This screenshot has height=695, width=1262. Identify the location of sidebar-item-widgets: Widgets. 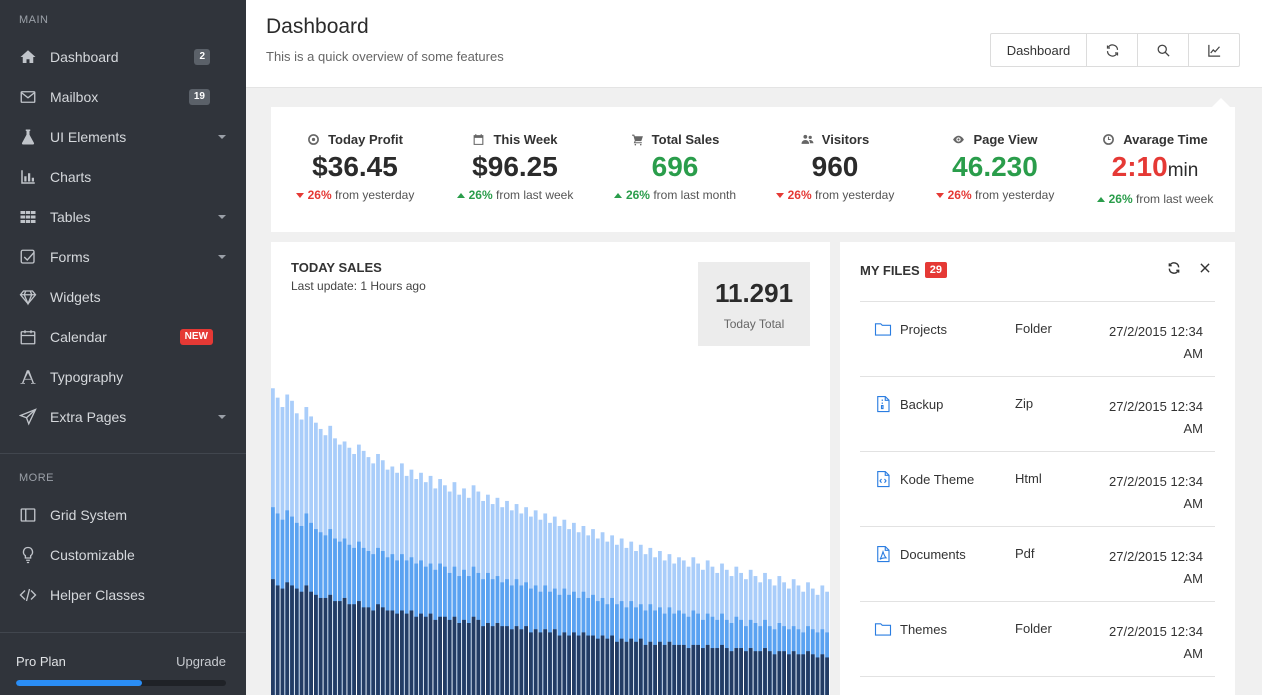
(123, 297).